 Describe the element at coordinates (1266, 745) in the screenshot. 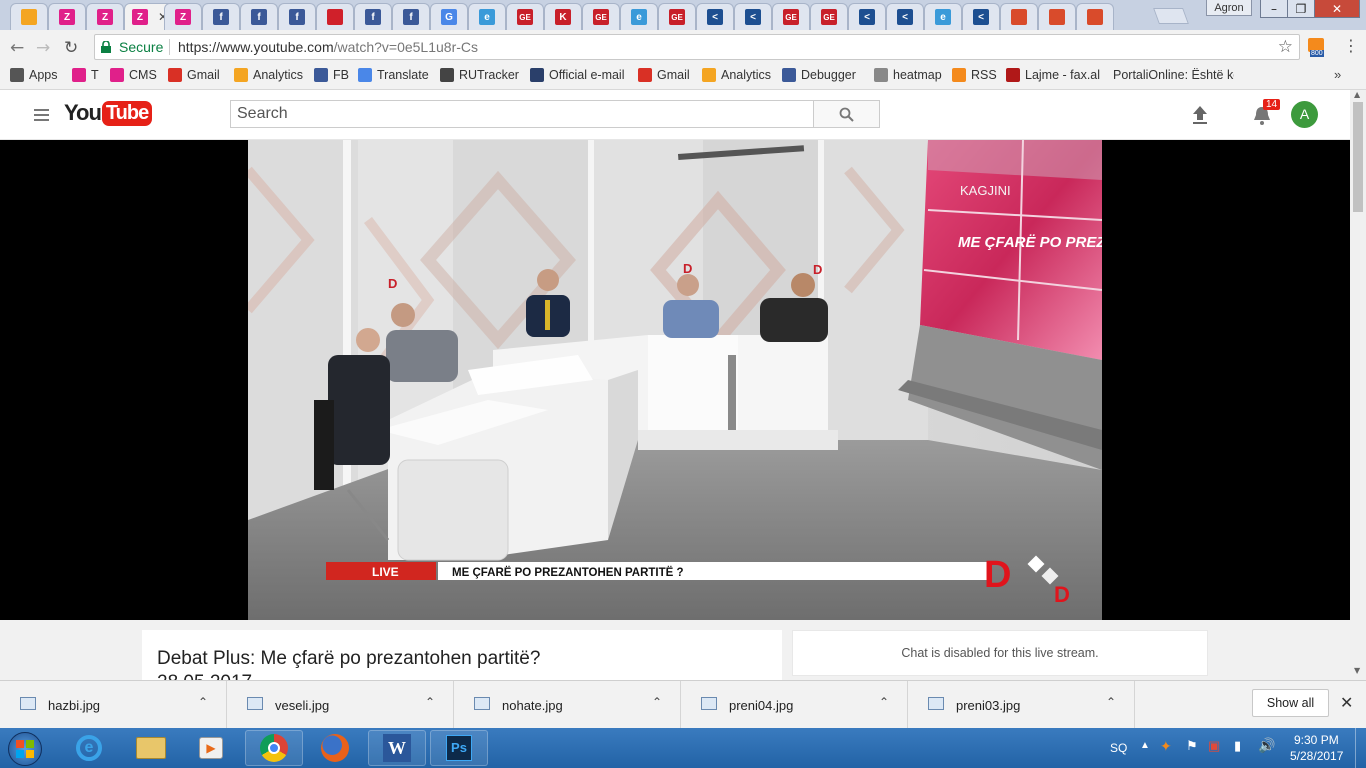

I see `volume-icon: 🔊` at that location.